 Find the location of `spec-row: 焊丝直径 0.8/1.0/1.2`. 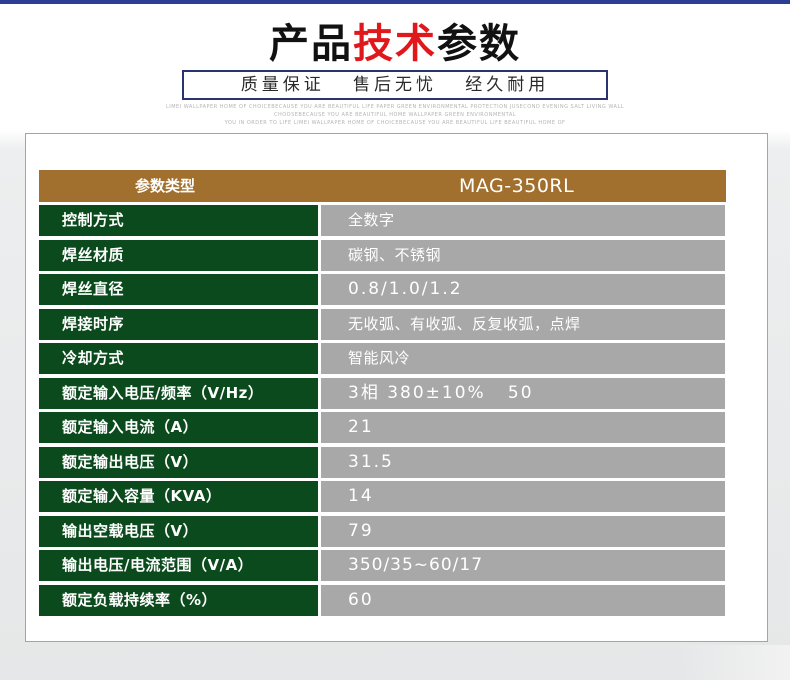

spec-row: 焊丝直径 0.8/1.0/1.2 is located at coordinates (383, 289).